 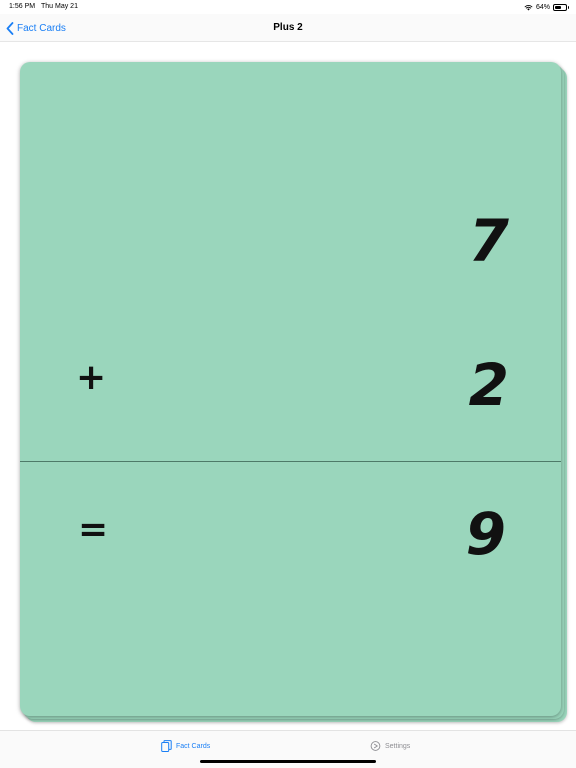 I want to click on tab-fact-cards-label: Fact Cards, so click(x=193, y=746).